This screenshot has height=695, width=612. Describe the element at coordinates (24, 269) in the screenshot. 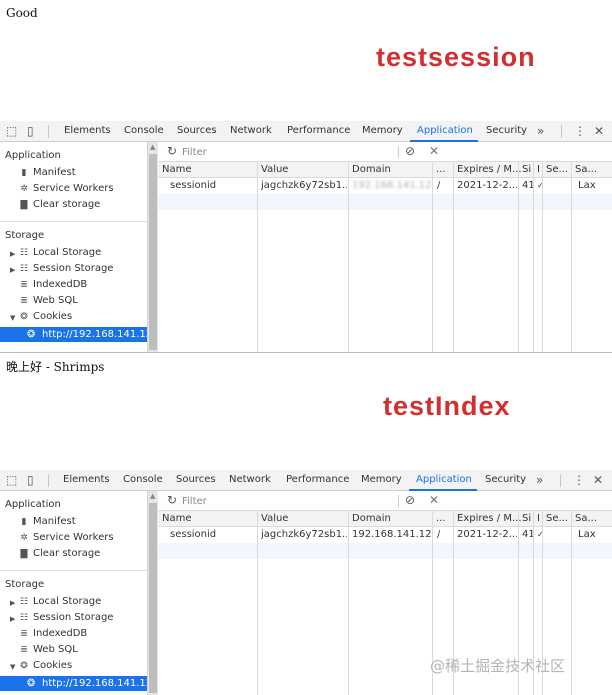

I see `grid-icon: ☷` at that location.